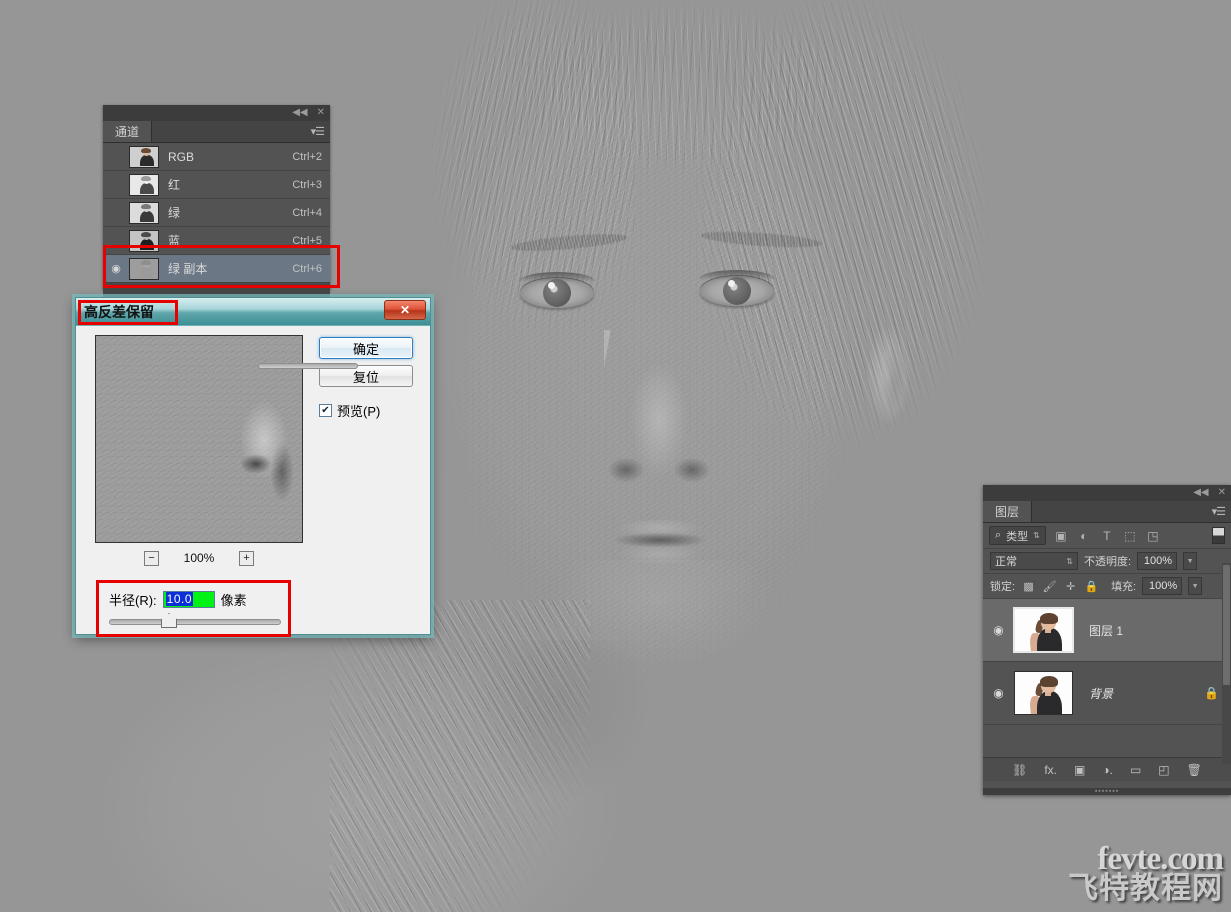  I want to click on channel-shortcut: Ctrl+3, so click(307, 184).